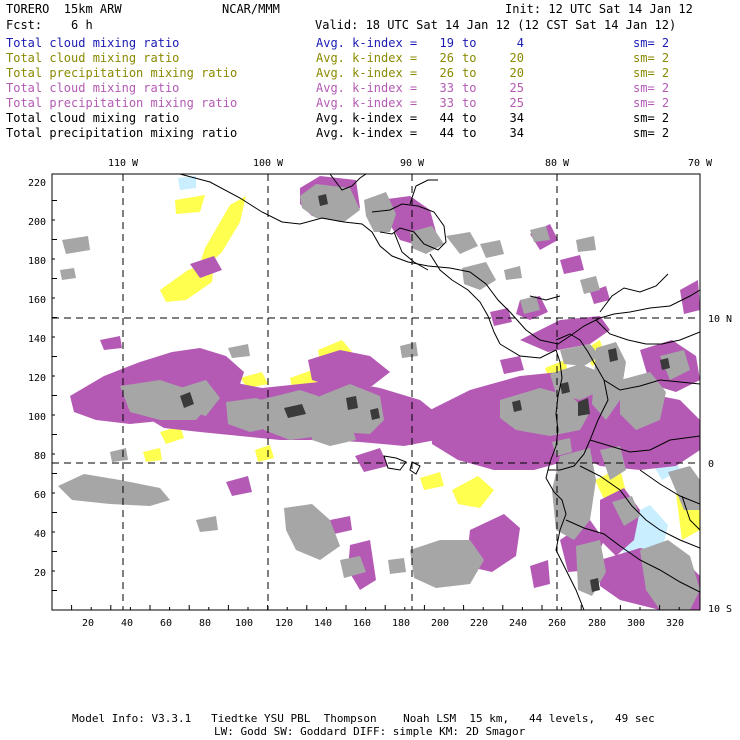 This screenshot has height=740, width=740. I want to click on lat-label: 0, so click(711, 464).